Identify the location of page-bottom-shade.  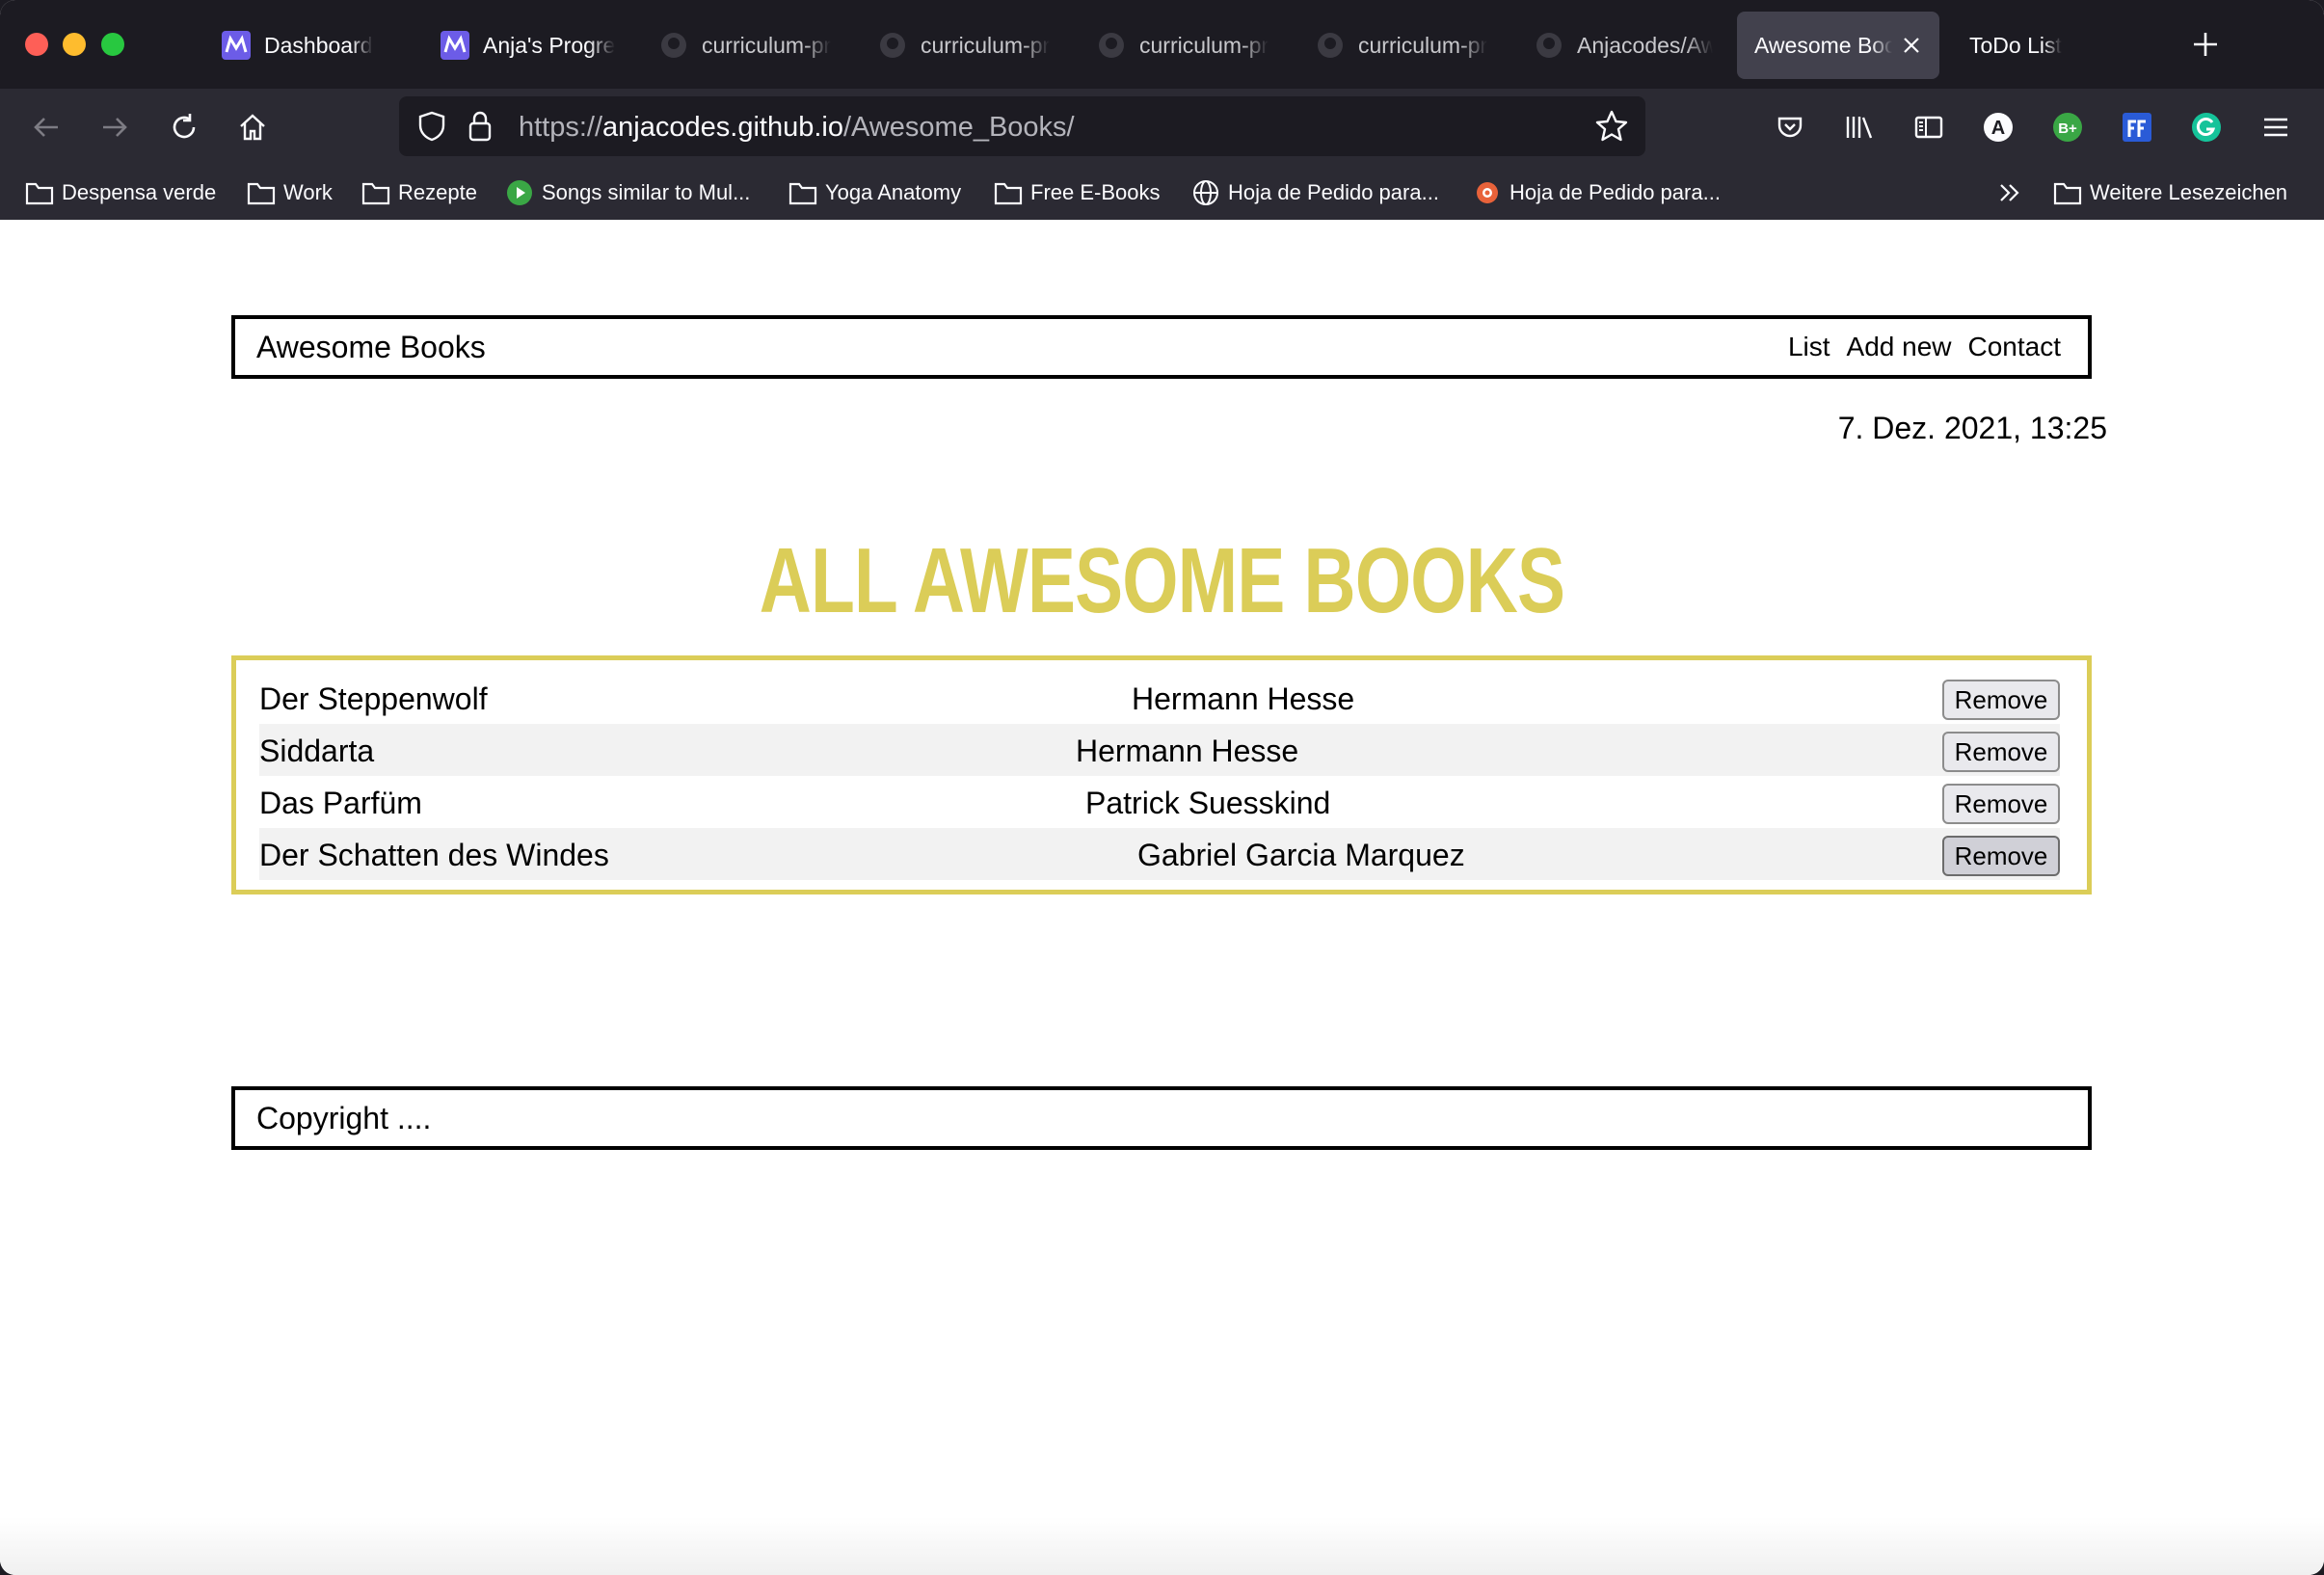
(1162, 1546).